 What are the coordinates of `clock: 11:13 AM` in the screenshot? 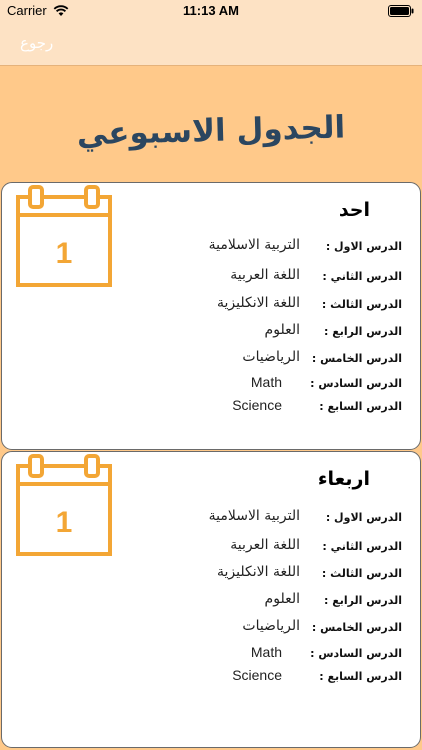 It's located at (211, 10).